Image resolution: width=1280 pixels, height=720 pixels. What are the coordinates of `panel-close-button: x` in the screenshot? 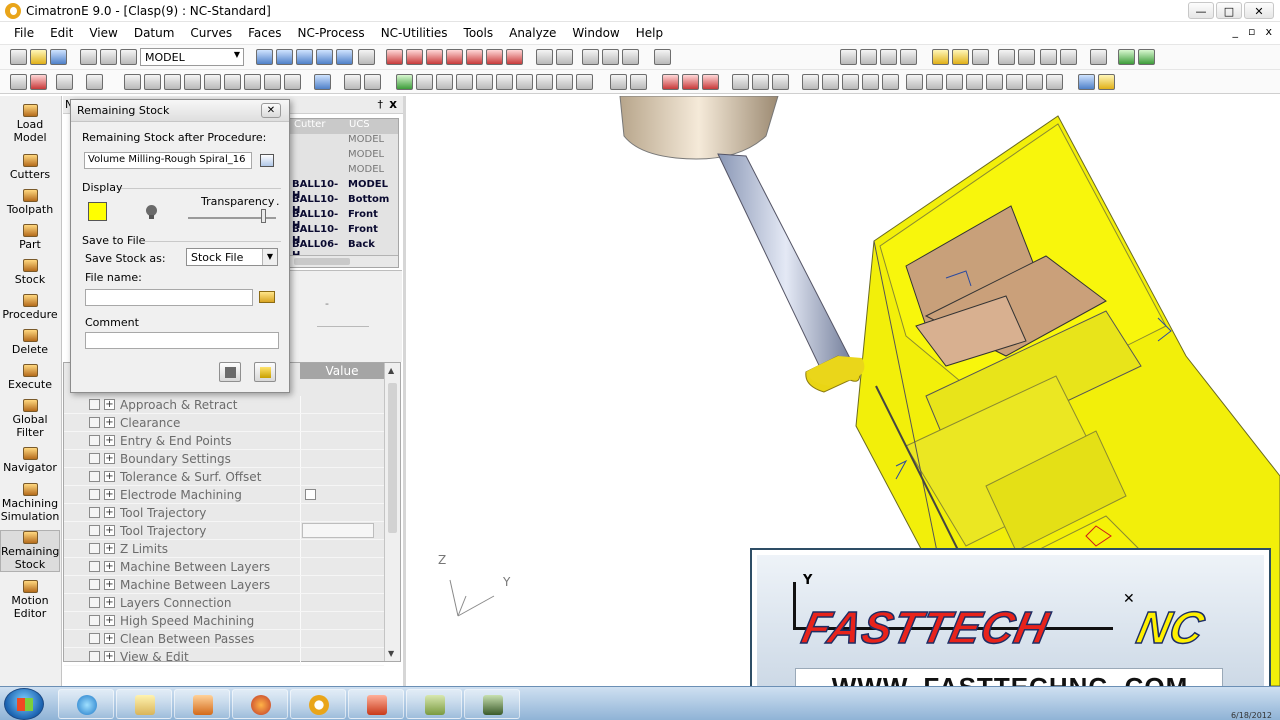 It's located at (393, 104).